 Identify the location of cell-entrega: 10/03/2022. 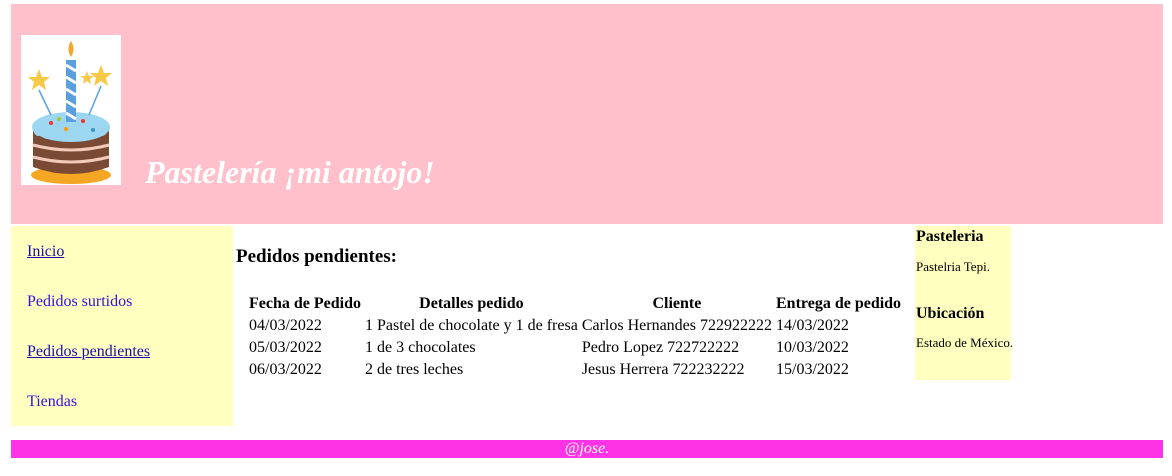
(812, 347).